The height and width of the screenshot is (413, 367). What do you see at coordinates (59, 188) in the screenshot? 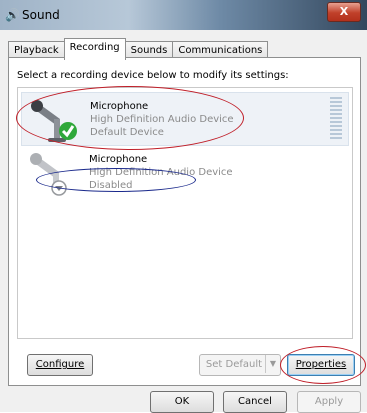
I see `disabled-down-arrow-icon` at bounding box center [59, 188].